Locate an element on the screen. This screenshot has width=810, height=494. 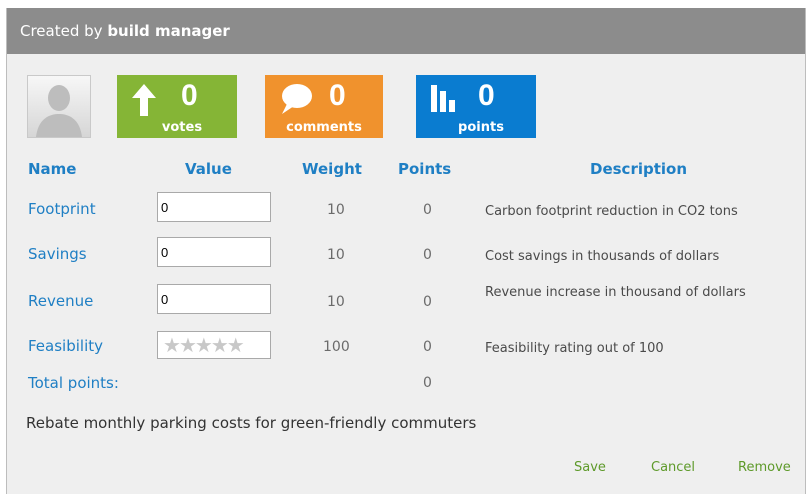
comments-label: comments is located at coordinates (324, 127).